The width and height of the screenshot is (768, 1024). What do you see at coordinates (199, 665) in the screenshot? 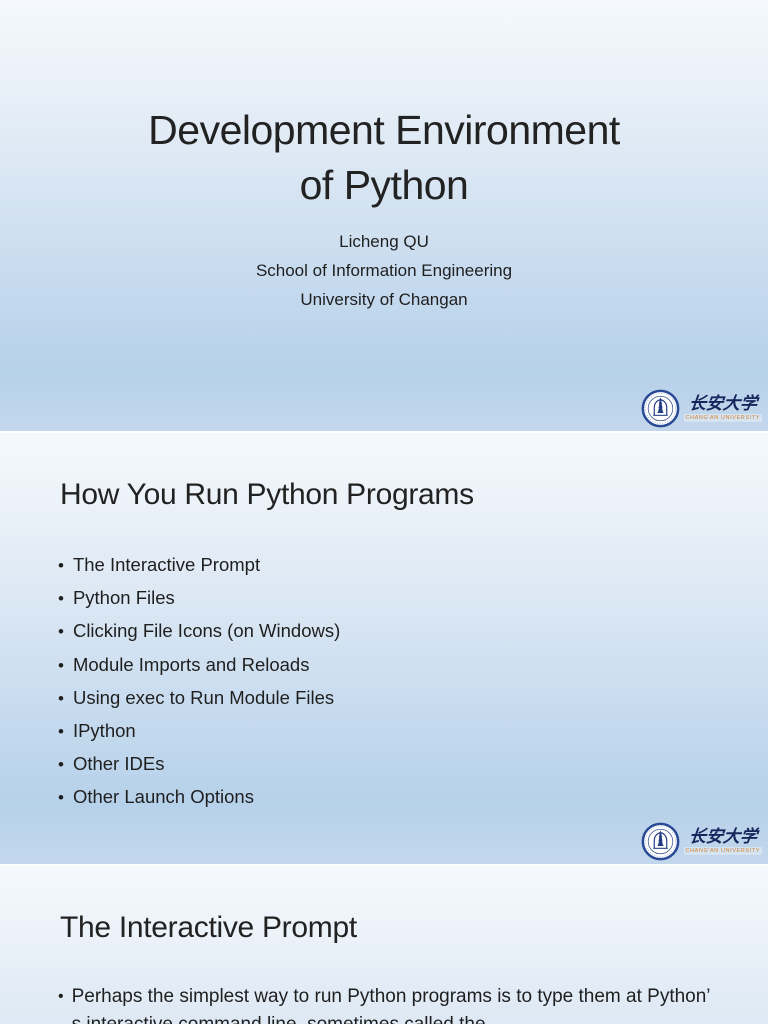
I see `bullet-item: Module Imports and Reloads` at bounding box center [199, 665].